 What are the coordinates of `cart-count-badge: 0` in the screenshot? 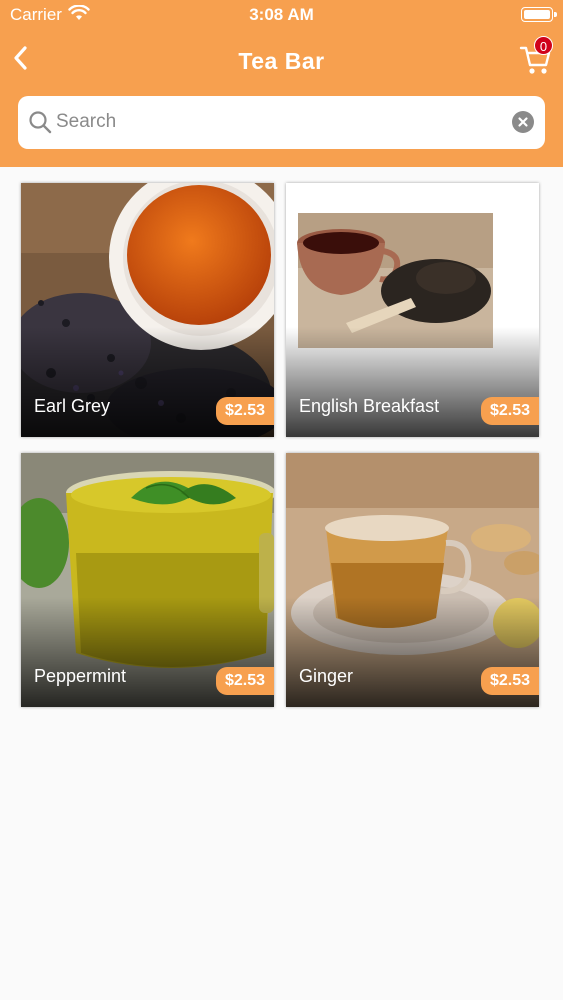 It's located at (543, 45).